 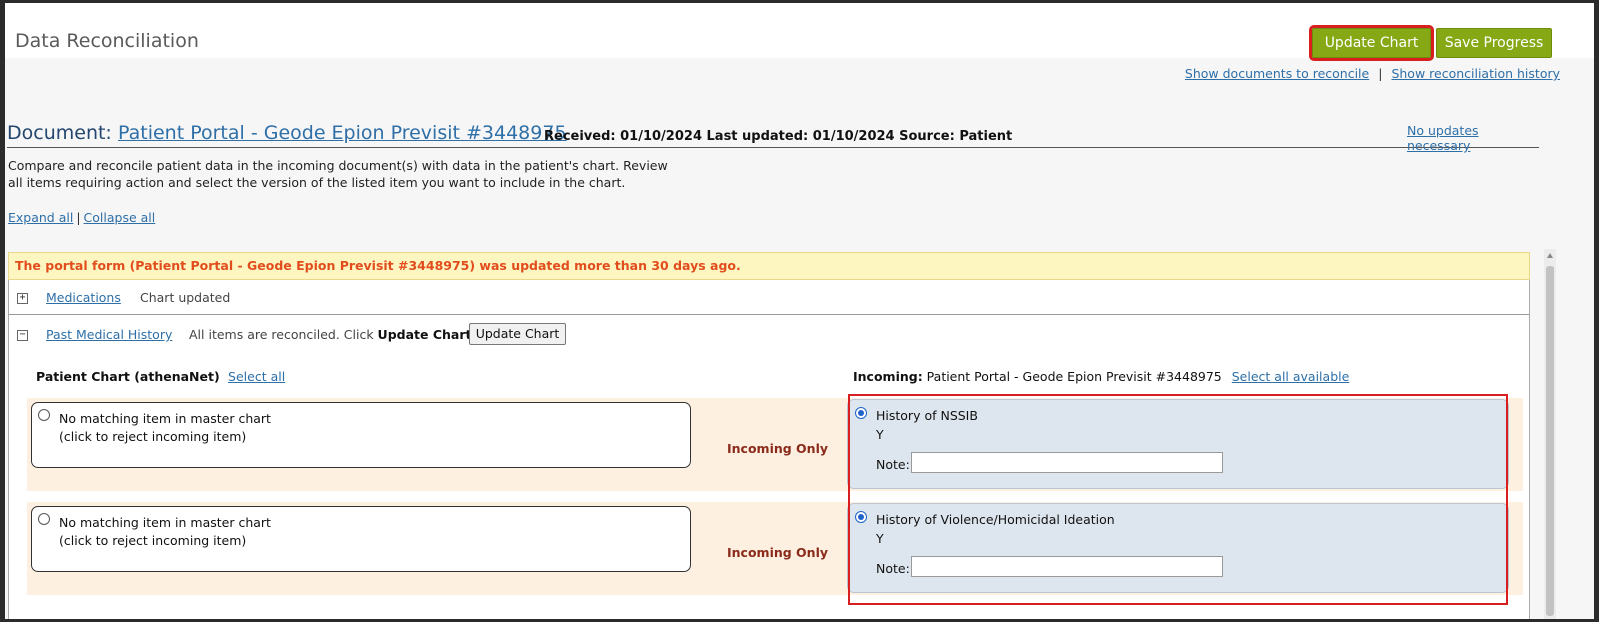 What do you see at coordinates (769, 297) in the screenshot?
I see `section-medications: + Medications Chart updated` at bounding box center [769, 297].